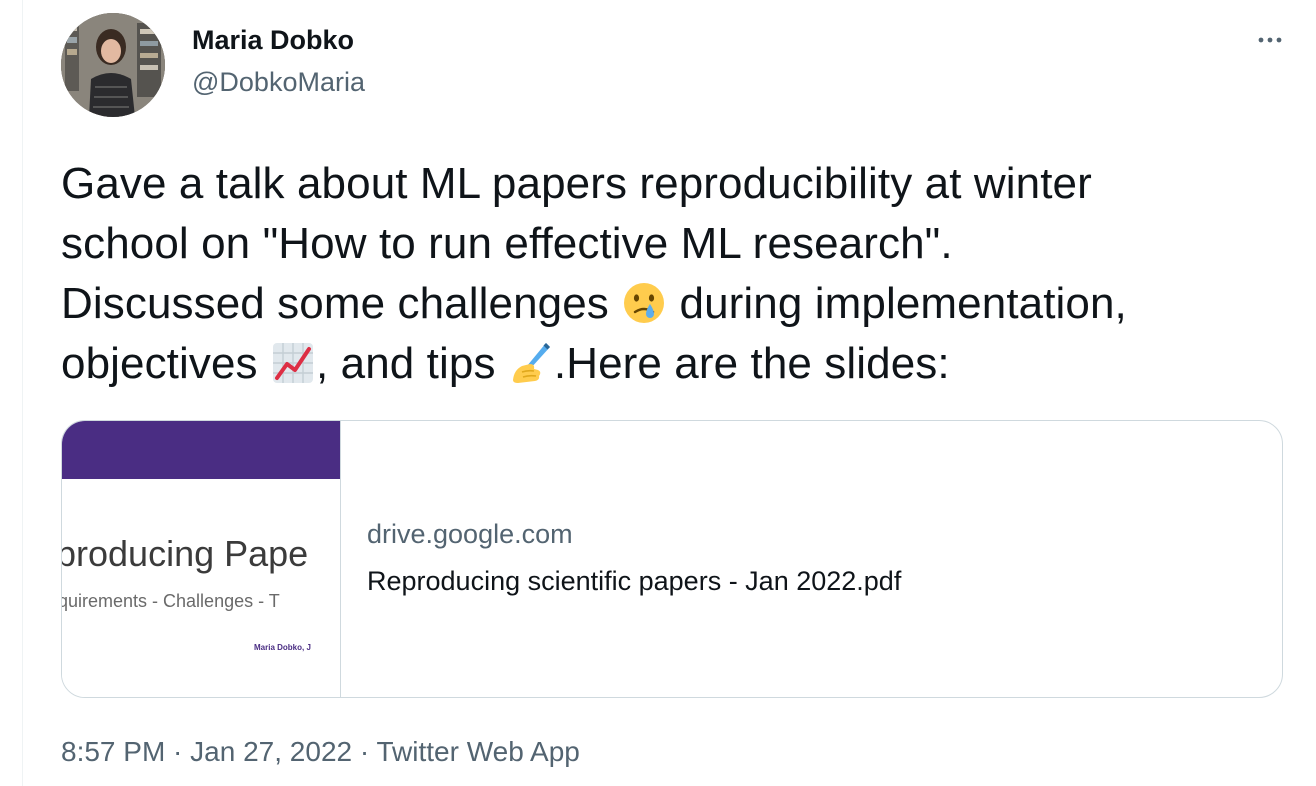 This screenshot has width=1316, height=786. Describe the element at coordinates (644, 303) in the screenshot. I see `crying-face-emoji` at that location.